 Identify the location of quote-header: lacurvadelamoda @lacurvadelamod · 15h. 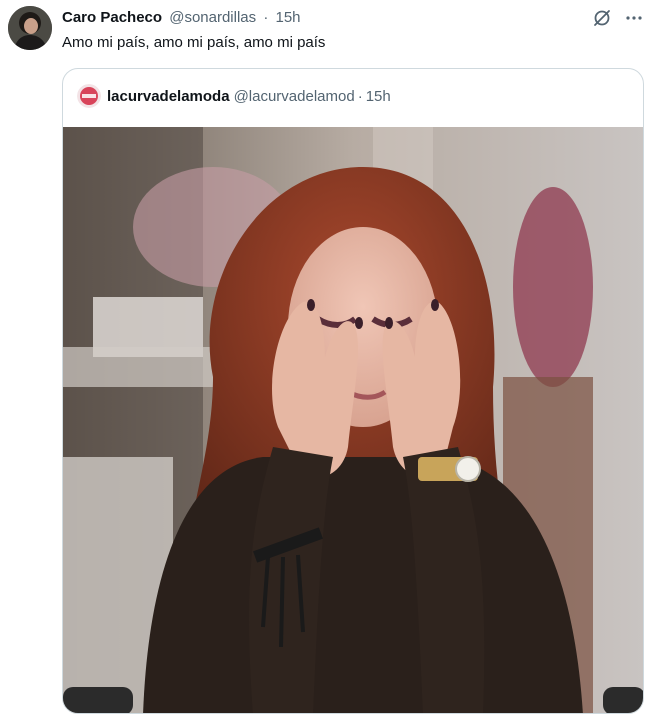
(234, 96).